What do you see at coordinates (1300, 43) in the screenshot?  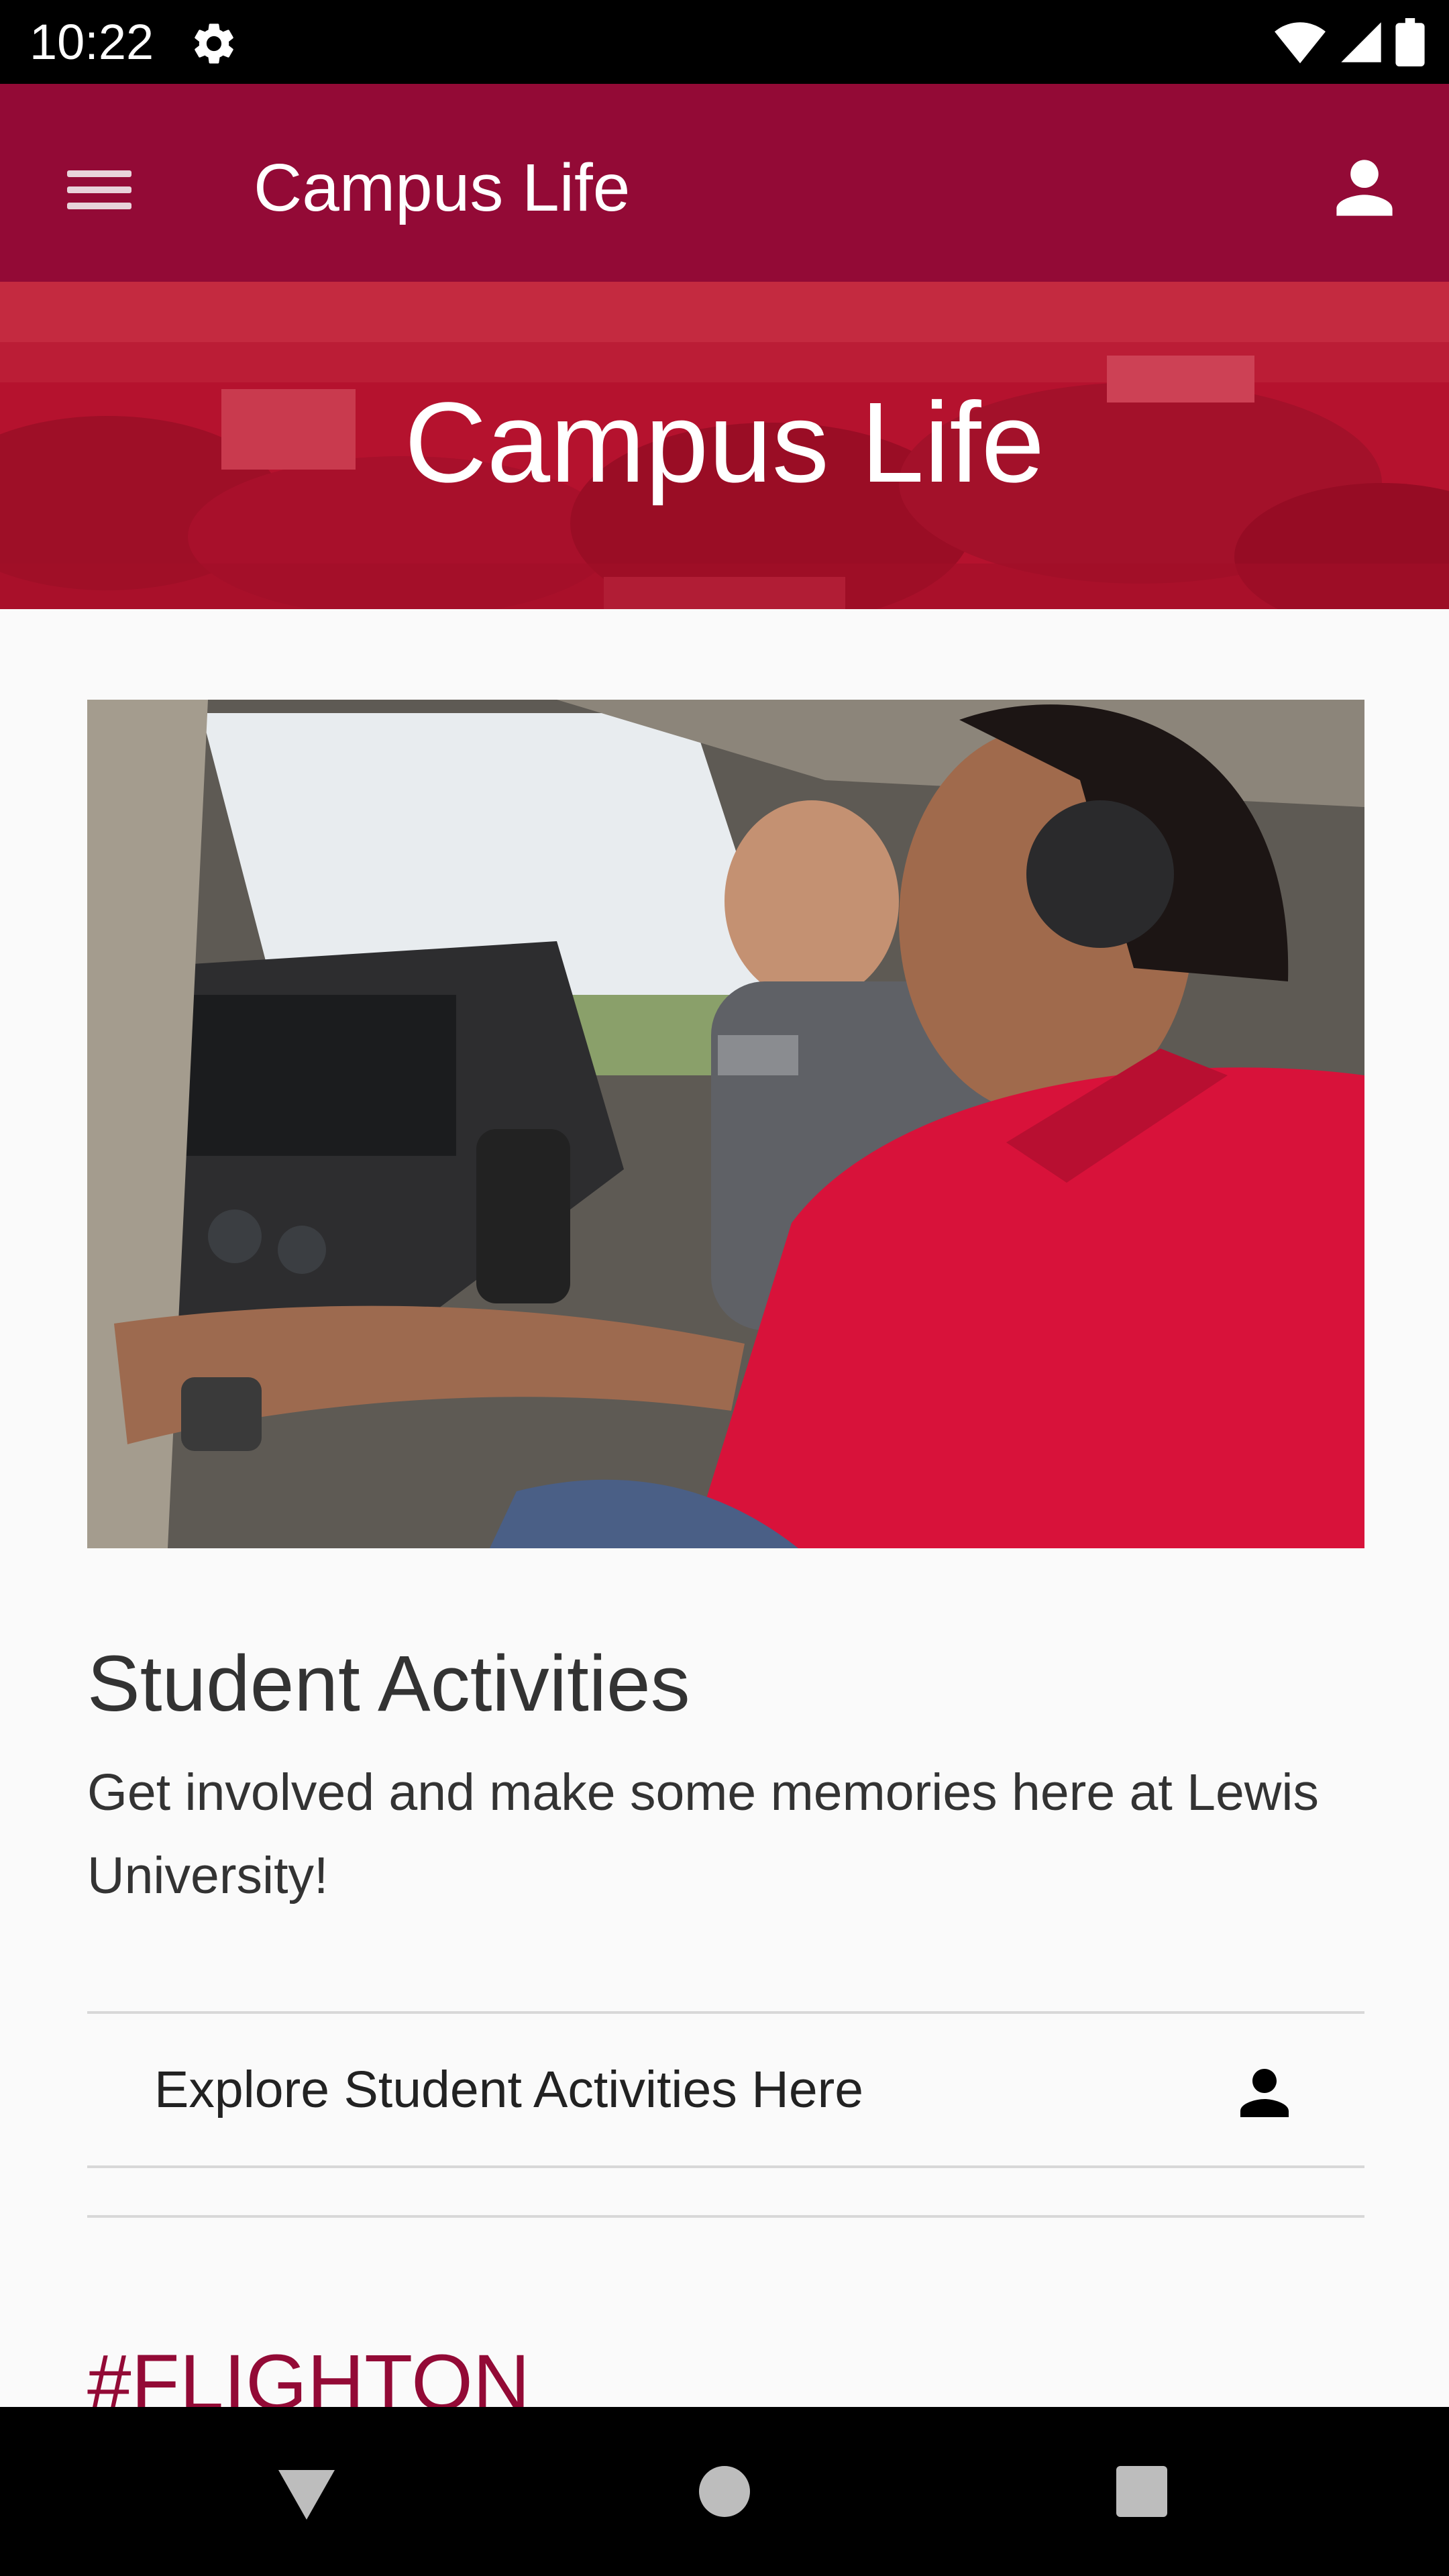 I see `wifi-icon` at bounding box center [1300, 43].